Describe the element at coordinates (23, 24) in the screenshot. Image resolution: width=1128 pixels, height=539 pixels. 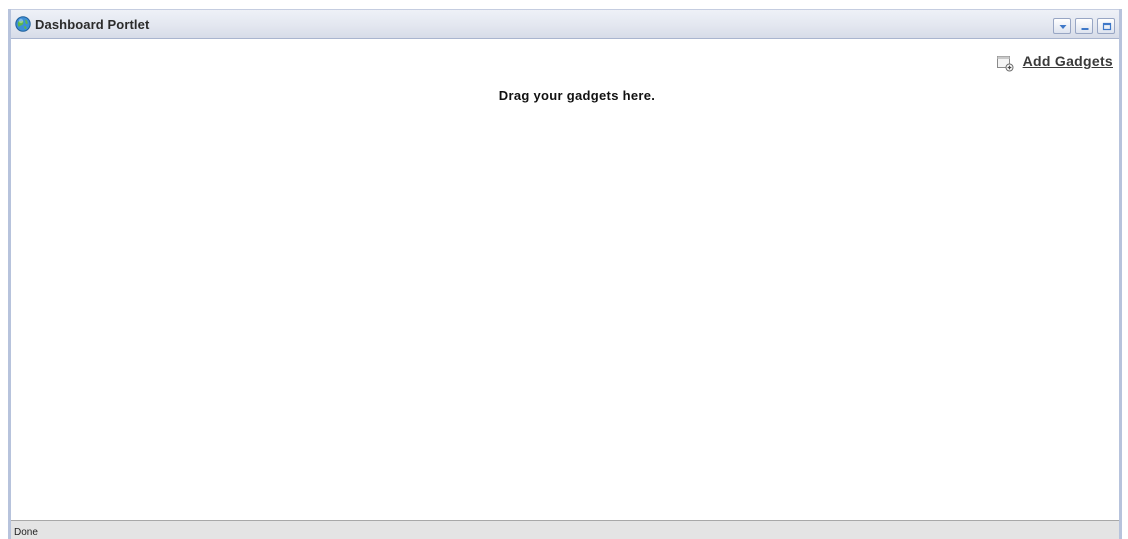
I see `globe-icon` at that location.